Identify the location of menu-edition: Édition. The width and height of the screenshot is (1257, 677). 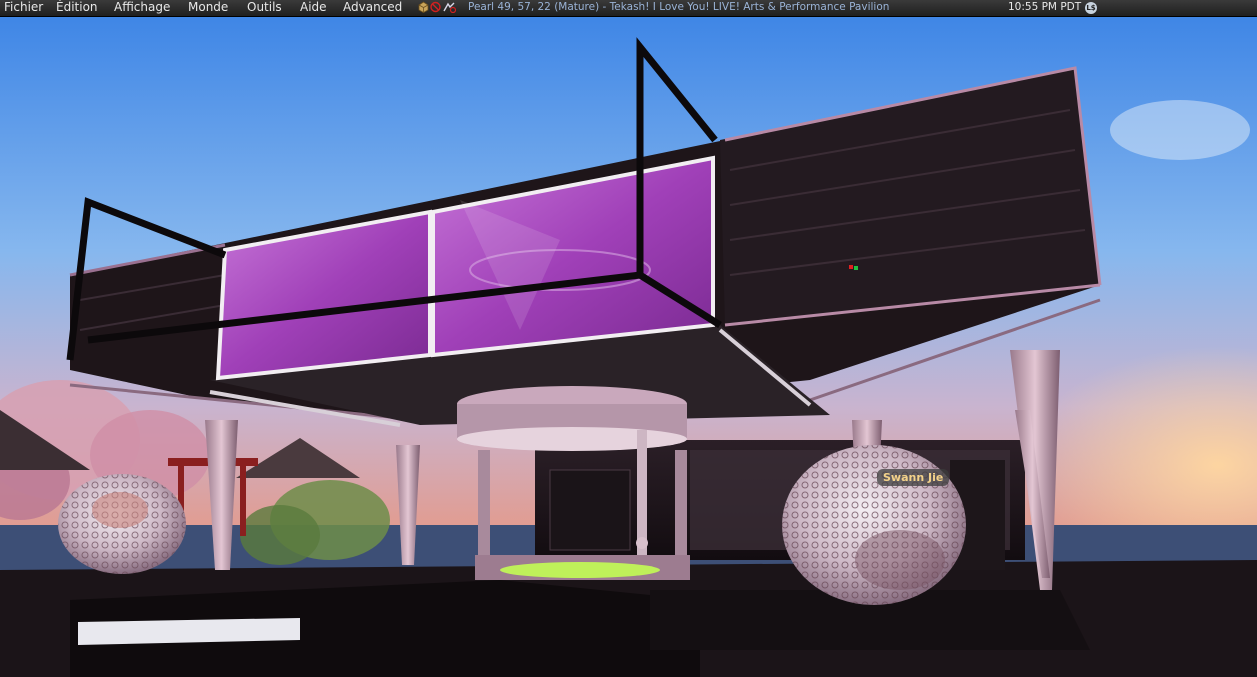
(77, 8).